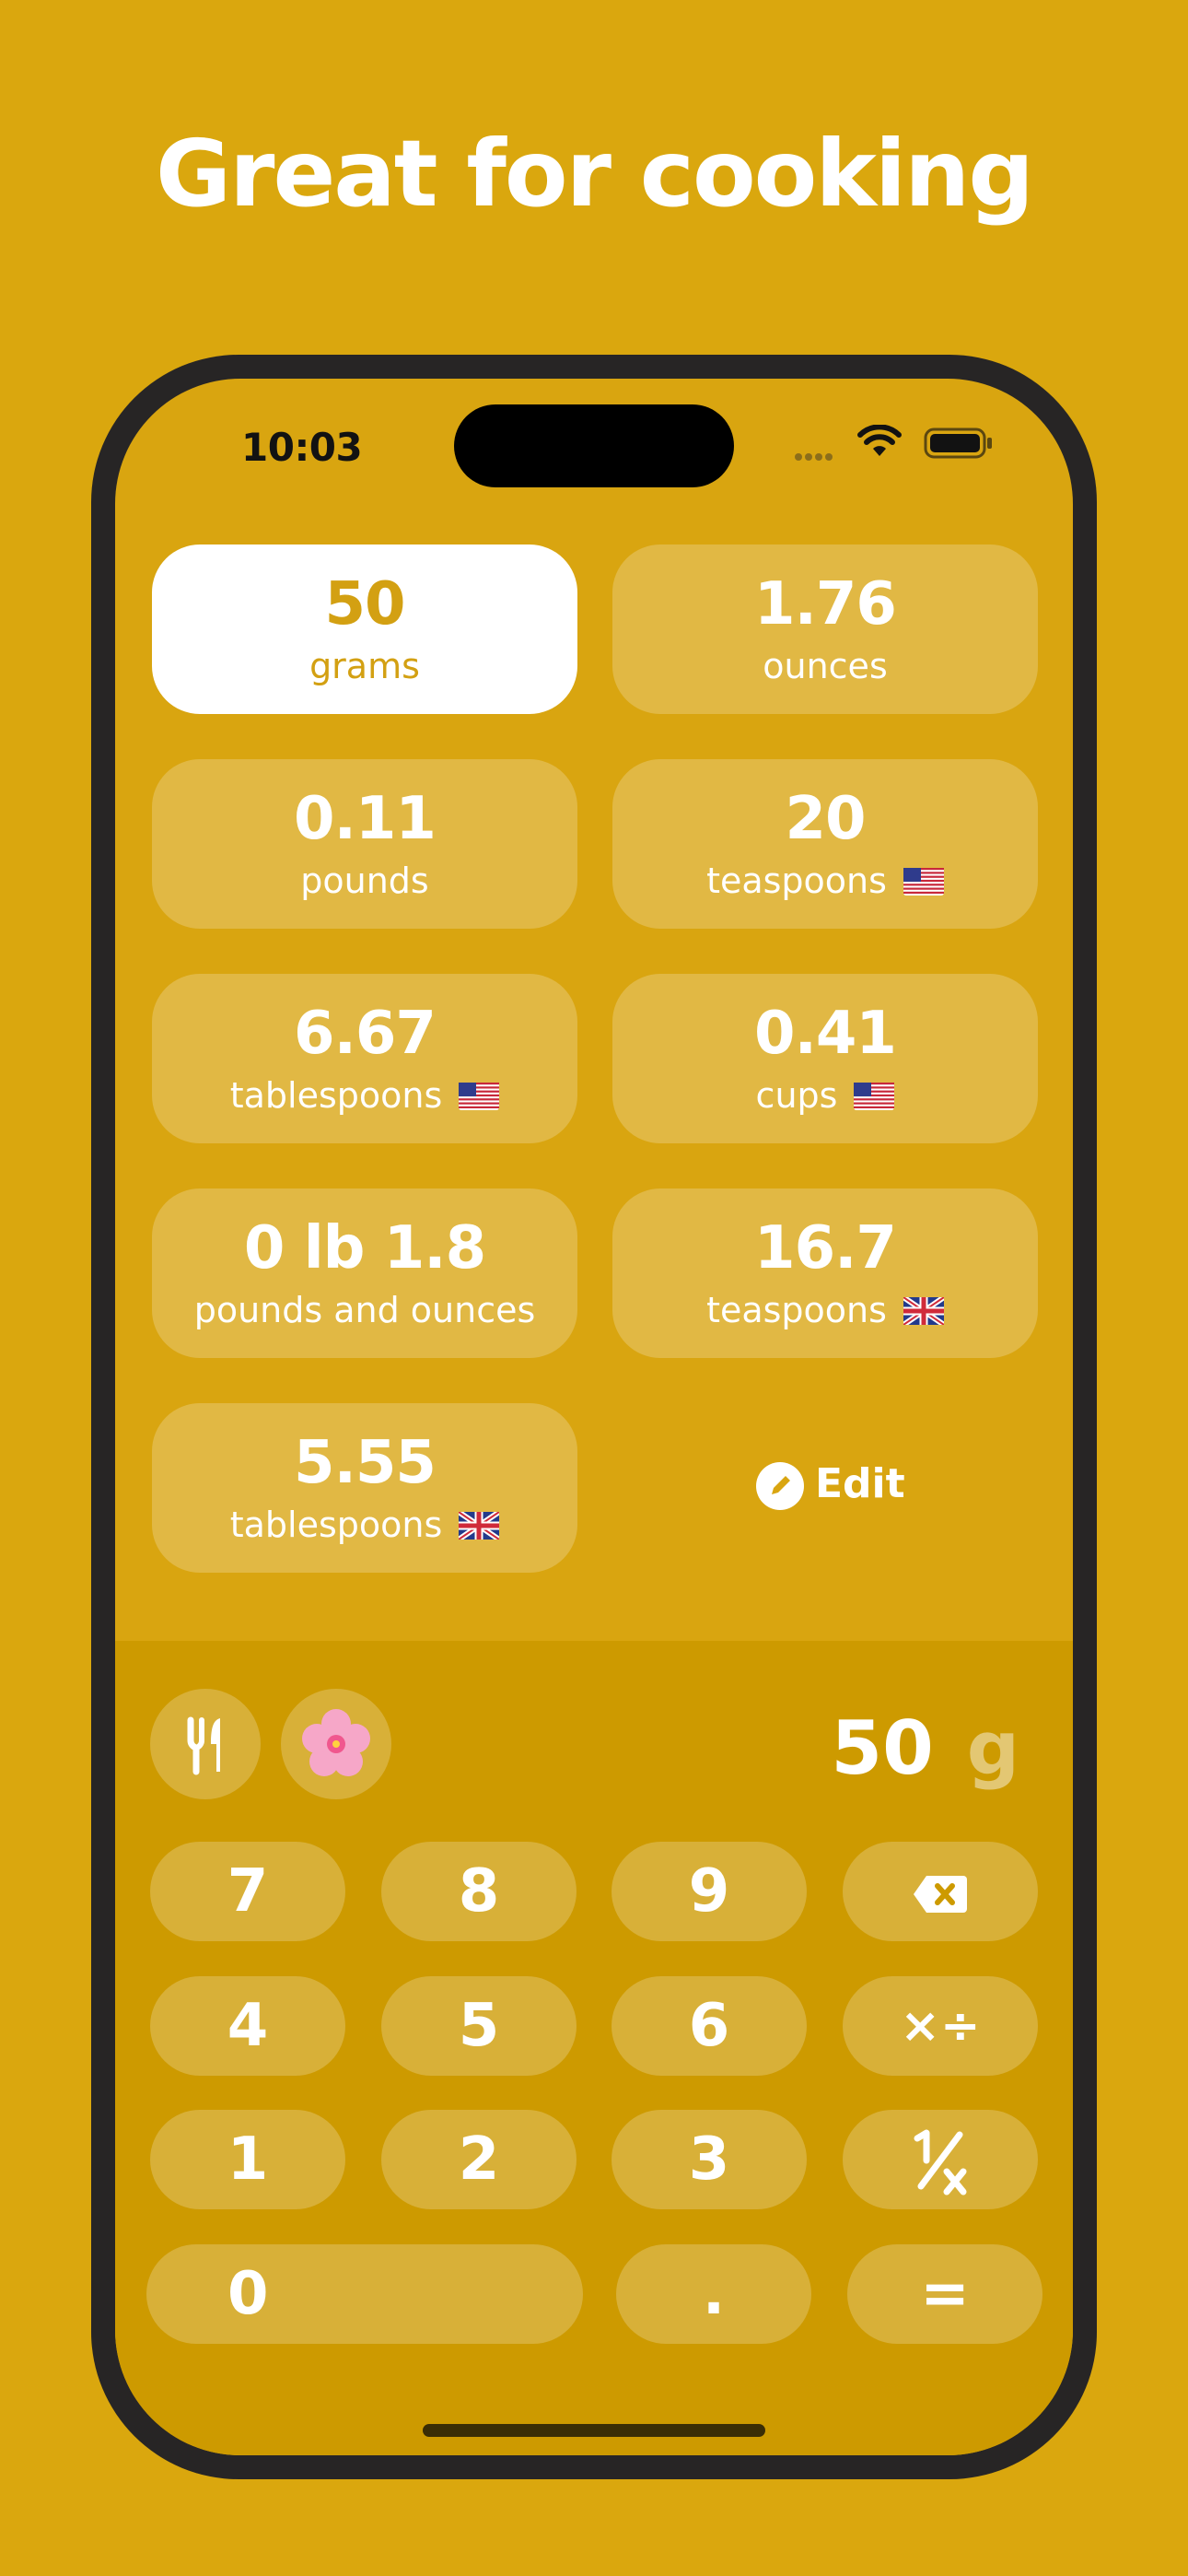 The image size is (1188, 2576). I want to click on conversion-card-teaspoons-us: 20 teaspoons, so click(825, 844).